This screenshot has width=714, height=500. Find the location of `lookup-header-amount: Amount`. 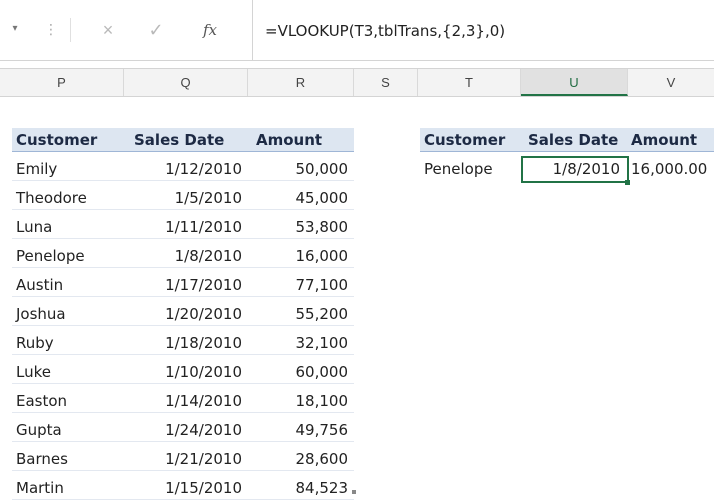

lookup-header-amount: Amount is located at coordinates (671, 140).